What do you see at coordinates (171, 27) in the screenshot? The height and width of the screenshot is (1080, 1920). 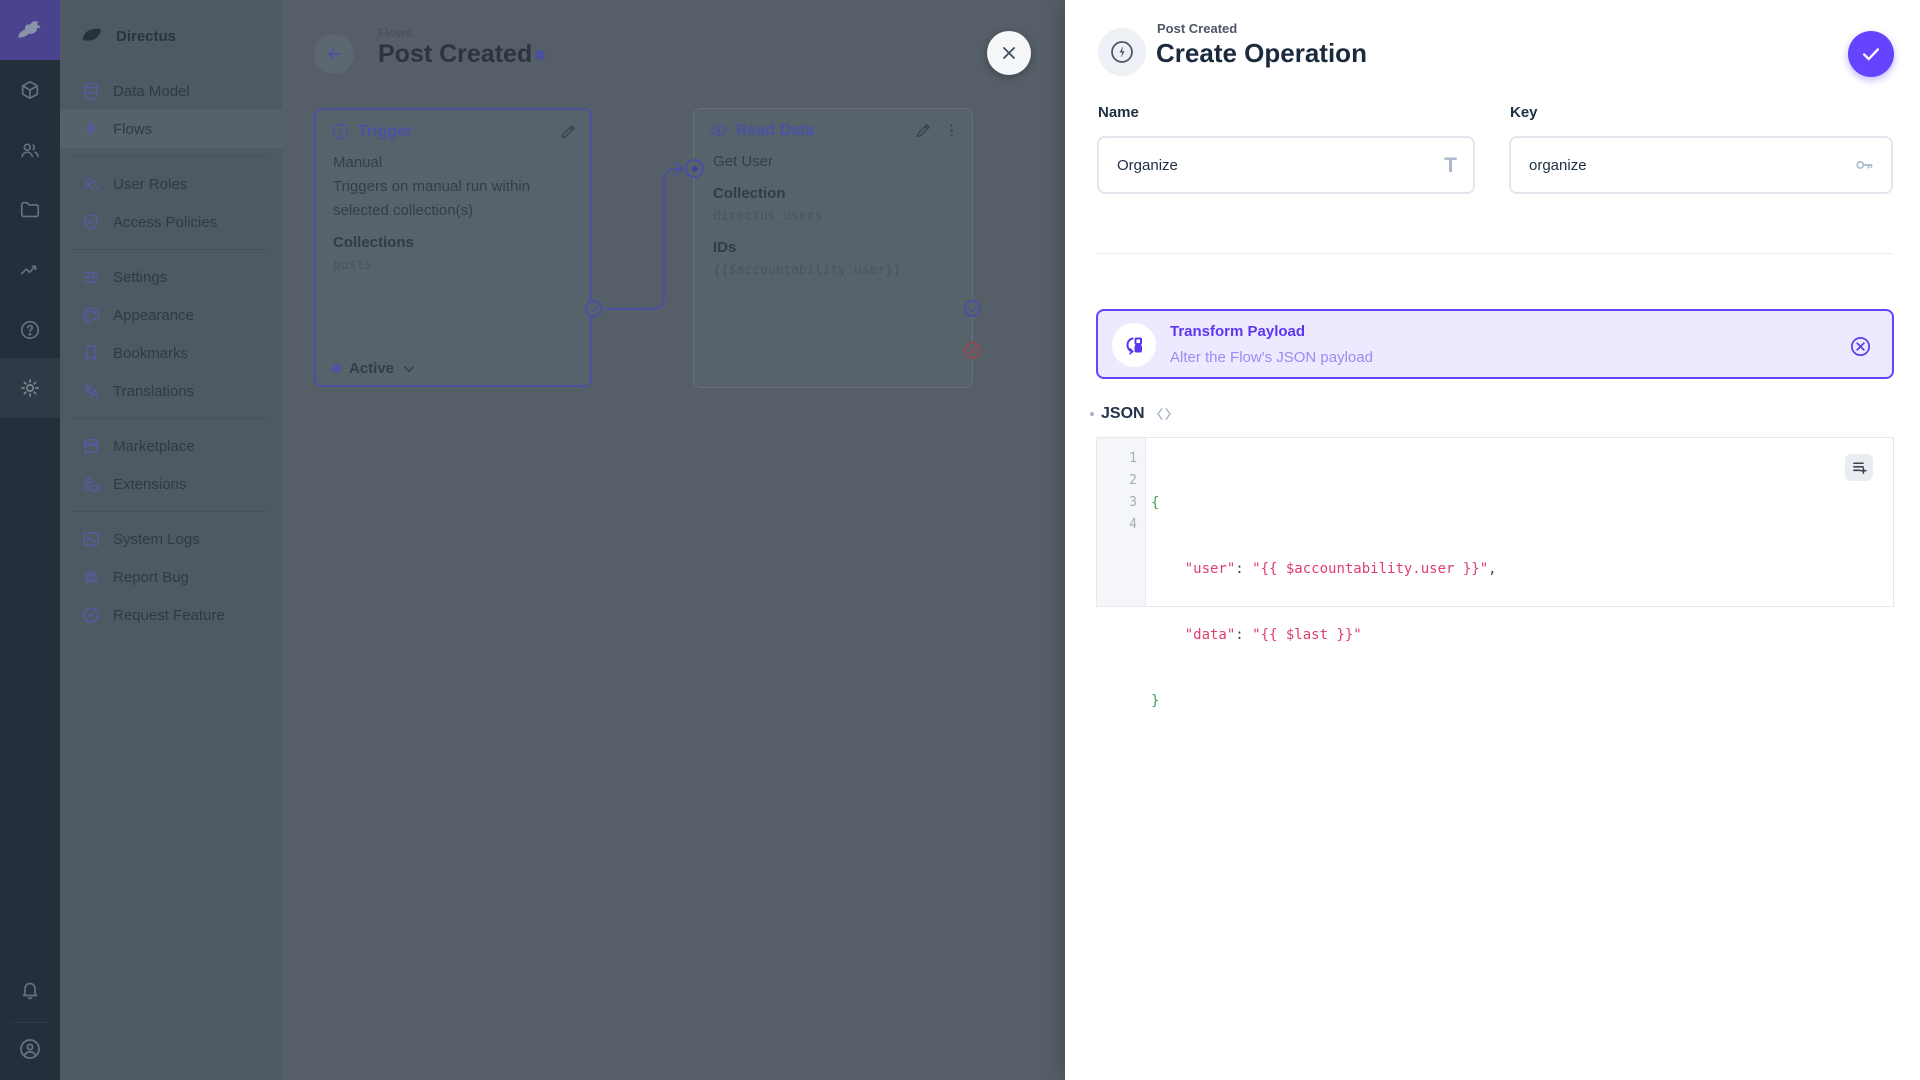 I see `project-header: Directus` at bounding box center [171, 27].